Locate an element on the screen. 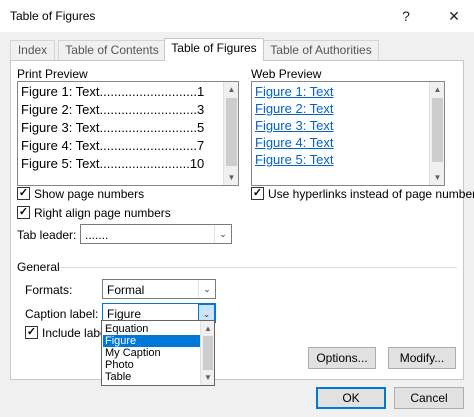 This screenshot has height=417, width=474. tab-leader-select: ....... ⌄ is located at coordinates (156, 234).